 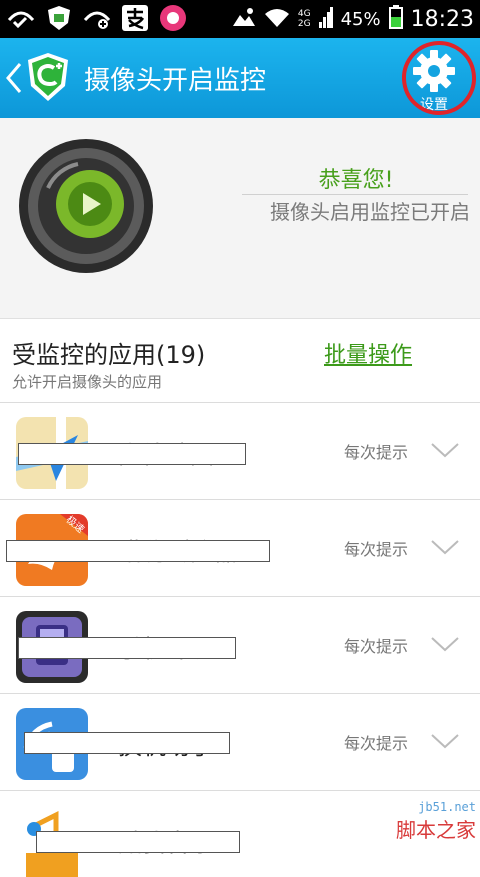 What do you see at coordinates (355, 194) in the screenshot?
I see `divider` at bounding box center [355, 194].